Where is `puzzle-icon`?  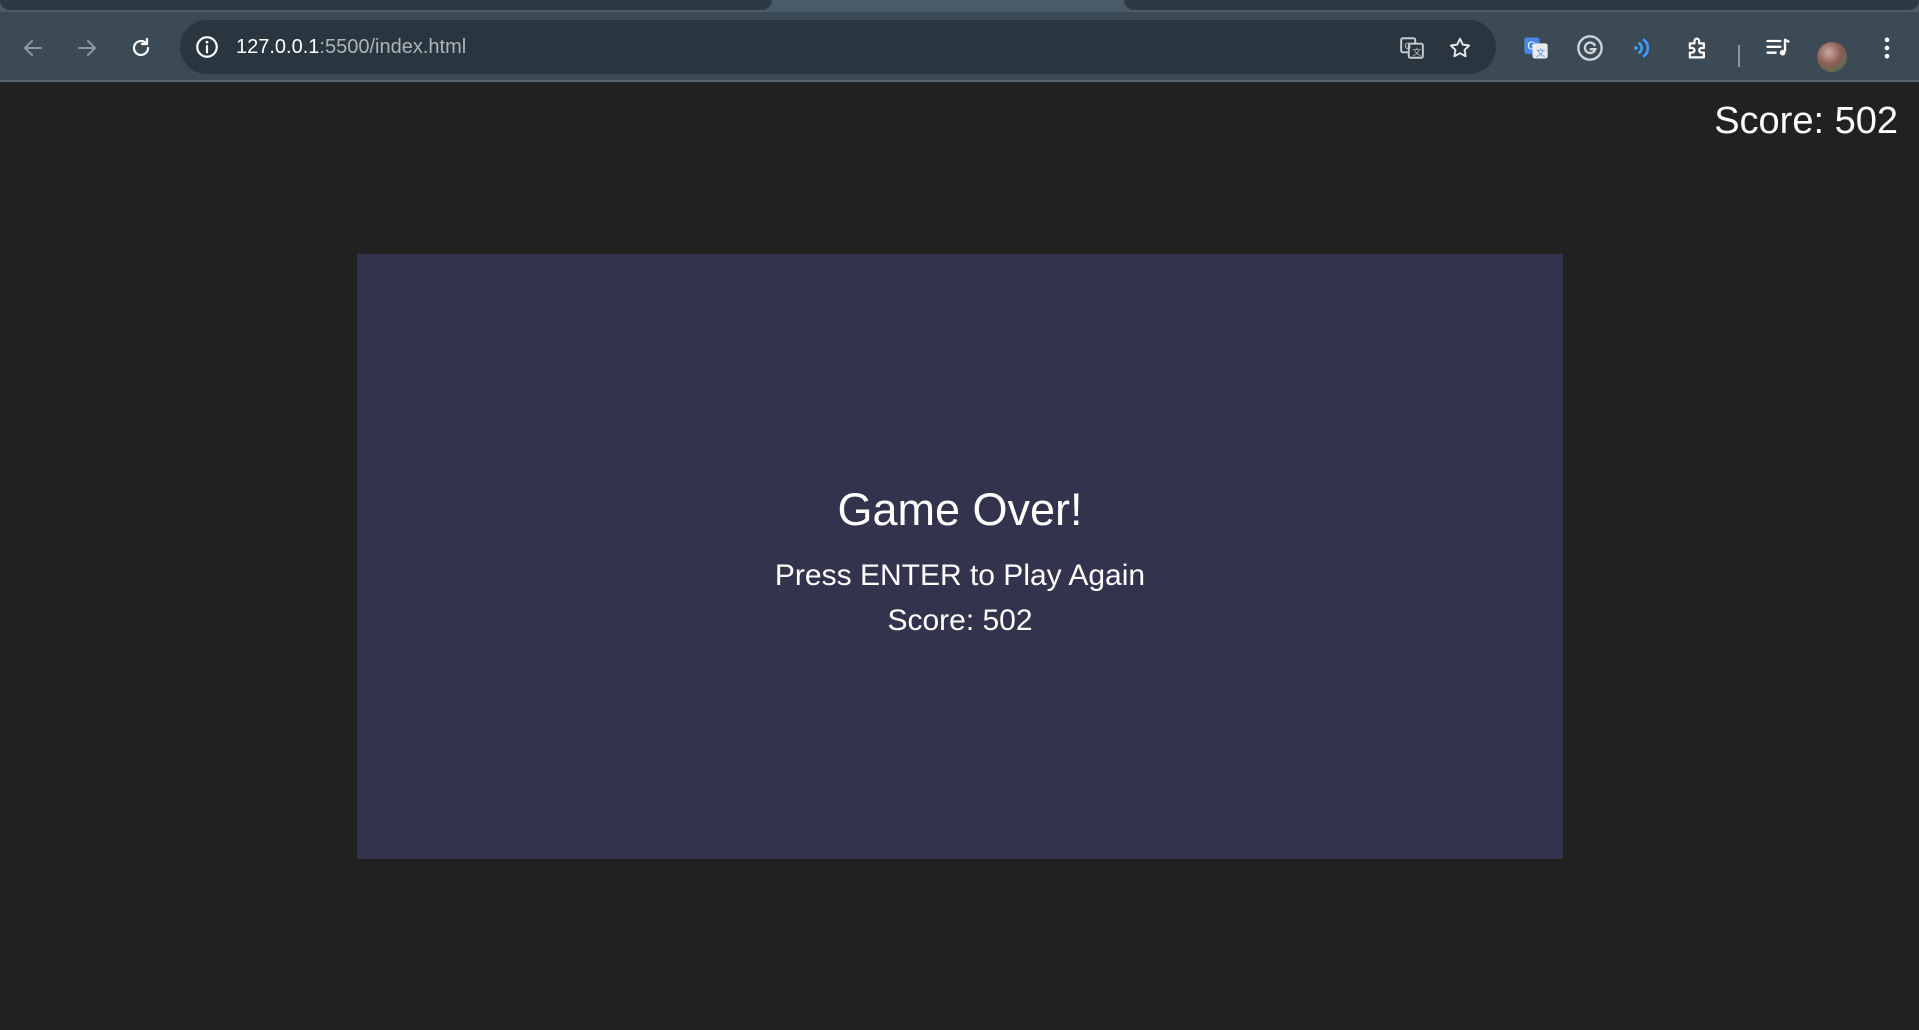 puzzle-icon is located at coordinates (1696, 48).